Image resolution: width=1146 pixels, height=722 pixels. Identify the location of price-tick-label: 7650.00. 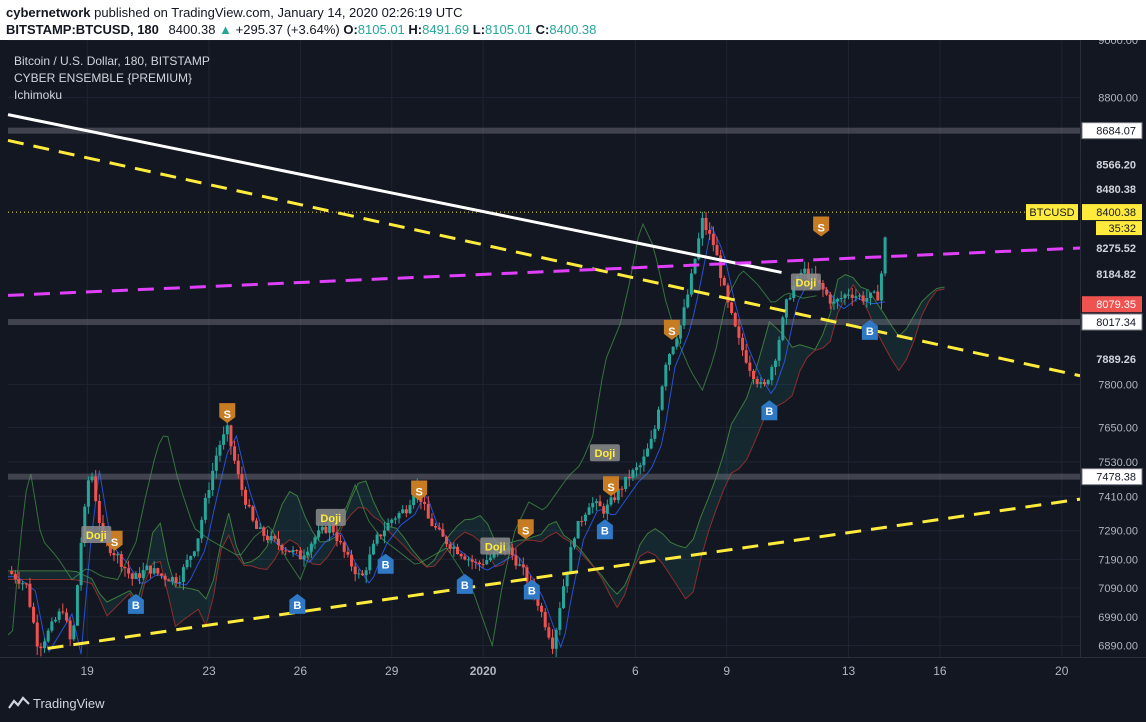
(1118, 428).